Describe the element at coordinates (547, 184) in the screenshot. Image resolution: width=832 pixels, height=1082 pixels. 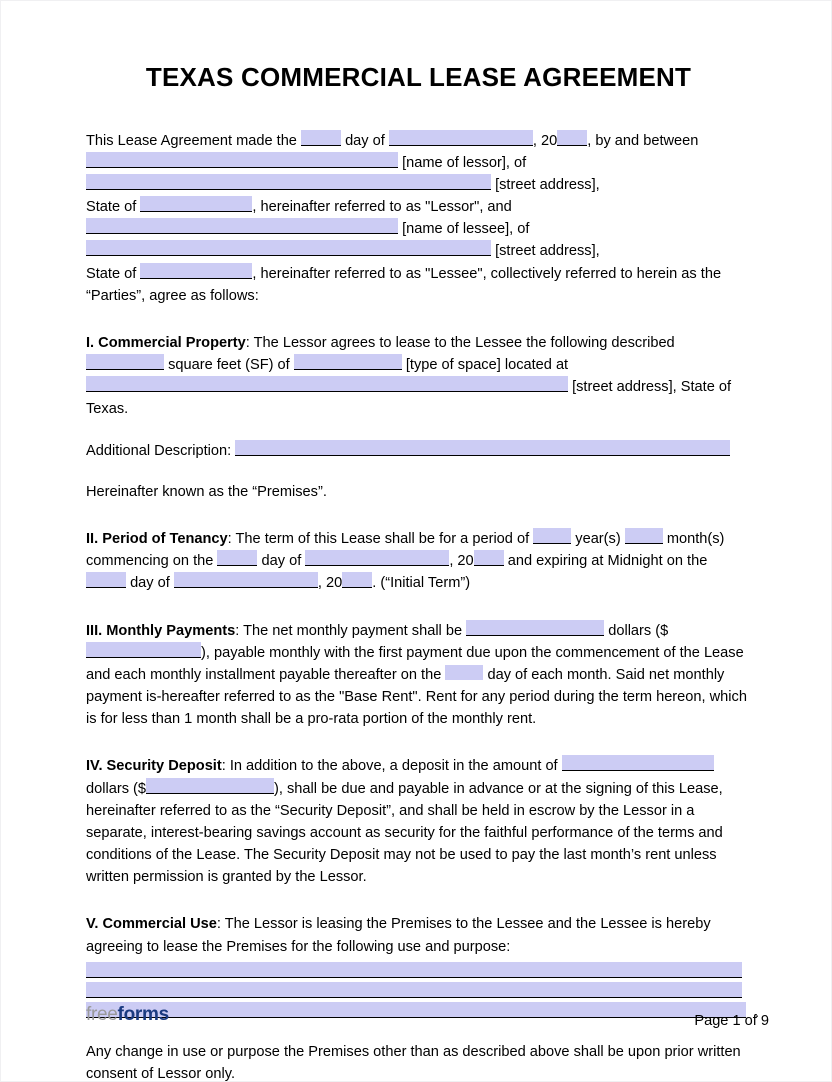
I see `intro-text-6: [street address],` at that location.